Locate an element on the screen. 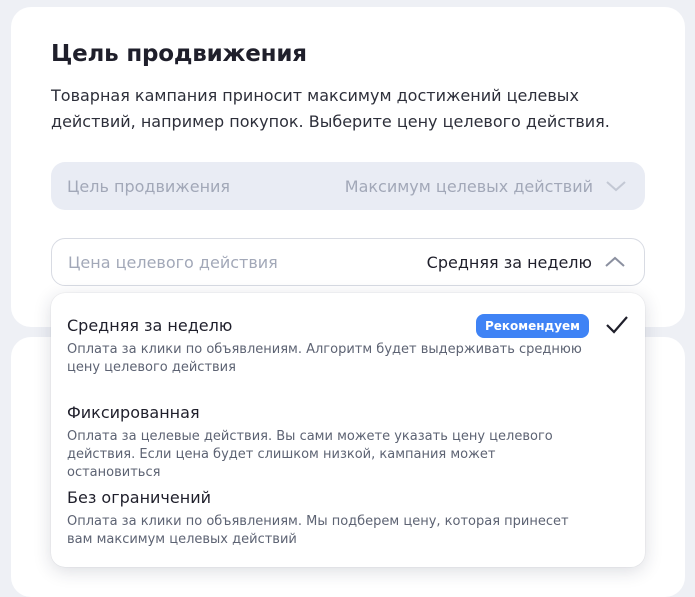 This screenshot has width=695, height=597. goal-select-label: Цель продвижения is located at coordinates (149, 186).